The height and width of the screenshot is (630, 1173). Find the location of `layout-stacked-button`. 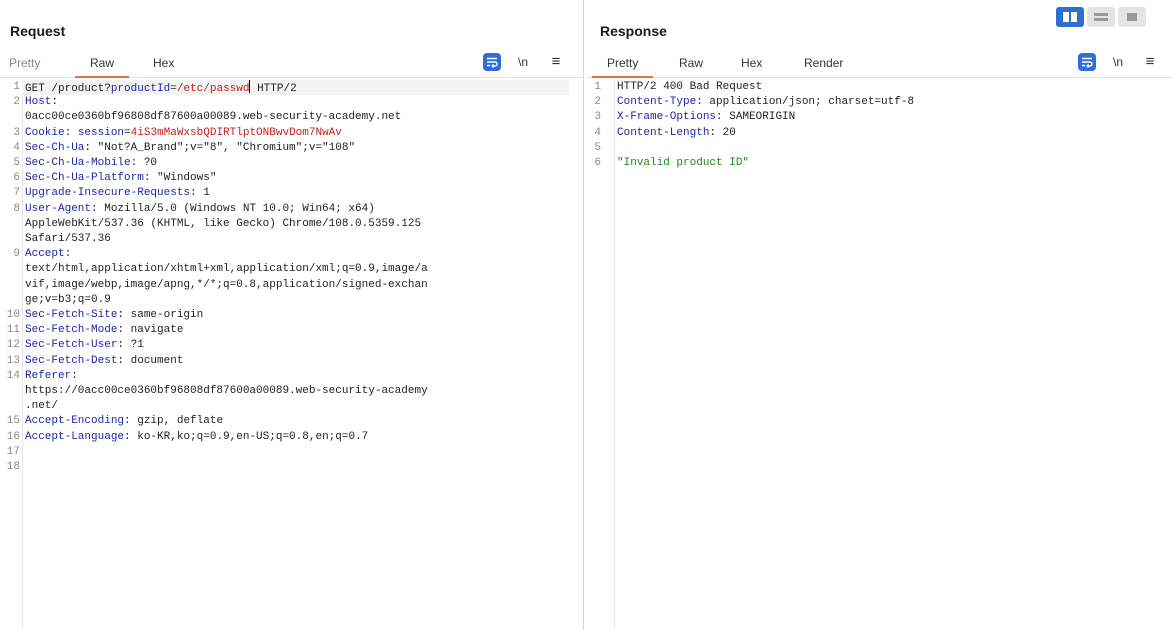

layout-stacked-button is located at coordinates (1101, 17).